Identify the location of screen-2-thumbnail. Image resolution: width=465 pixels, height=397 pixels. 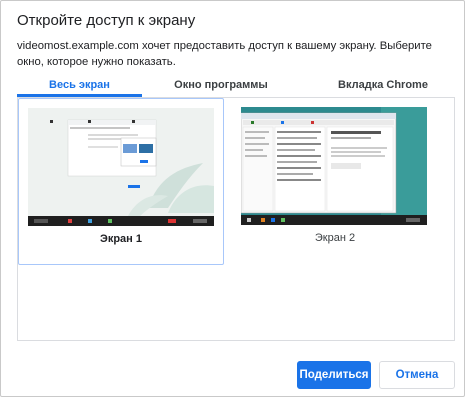
(334, 166).